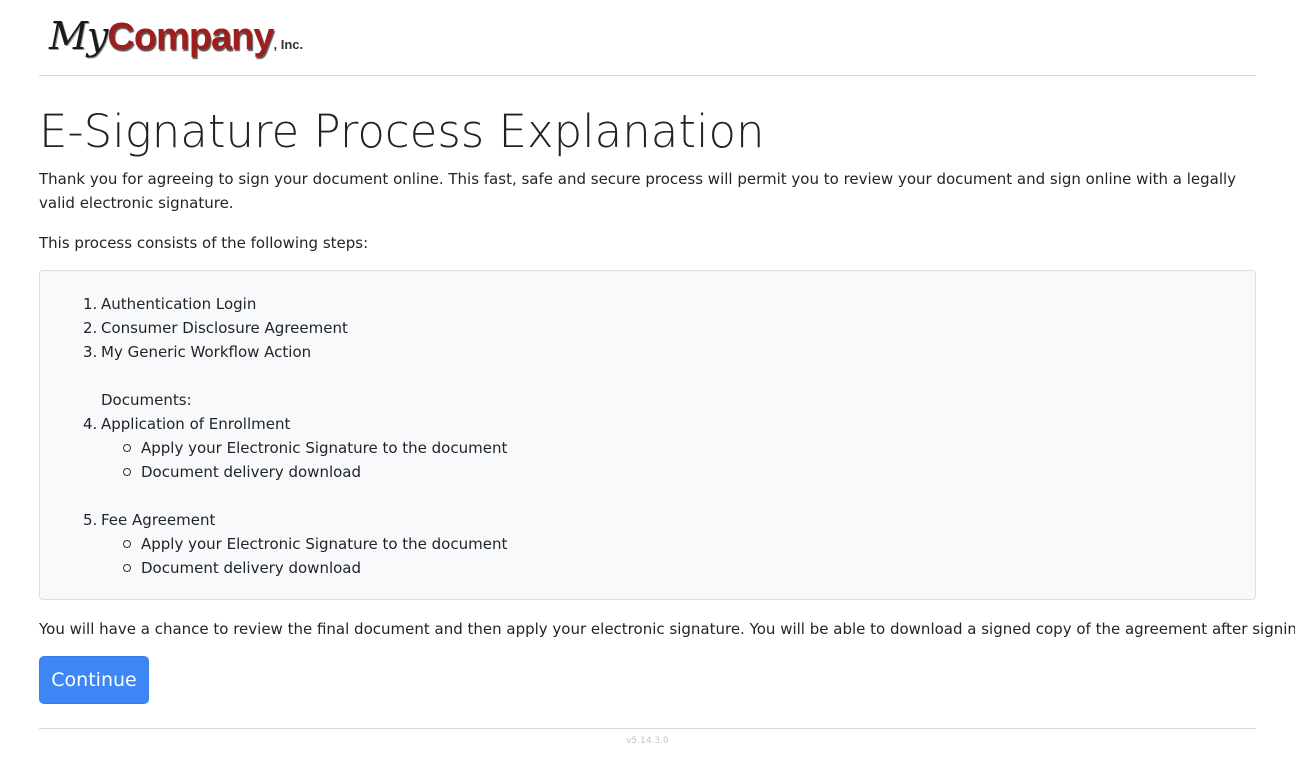 The image size is (1295, 771). I want to click on step-item: 2. Consumer Disclosure Agreement, so click(295, 328).